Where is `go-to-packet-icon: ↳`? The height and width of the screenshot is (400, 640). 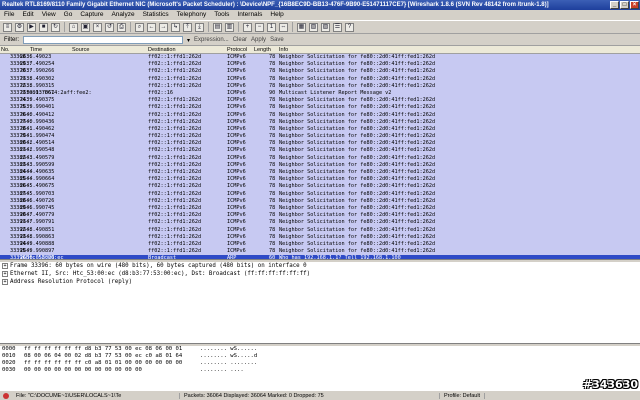
go-to-packet-icon: ↳ is located at coordinates (175, 27).